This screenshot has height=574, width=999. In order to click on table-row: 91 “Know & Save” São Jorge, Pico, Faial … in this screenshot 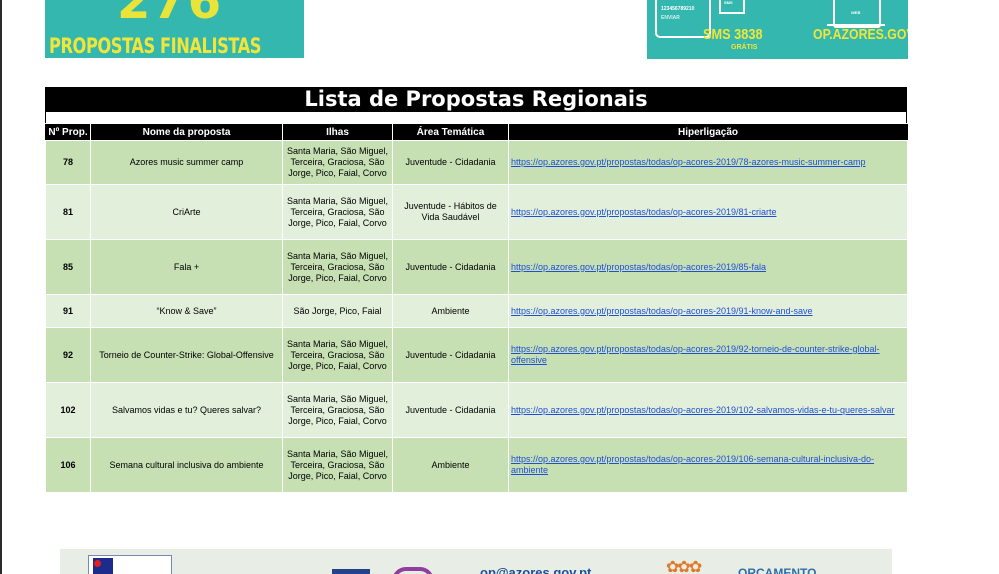, I will do `click(476, 311)`.